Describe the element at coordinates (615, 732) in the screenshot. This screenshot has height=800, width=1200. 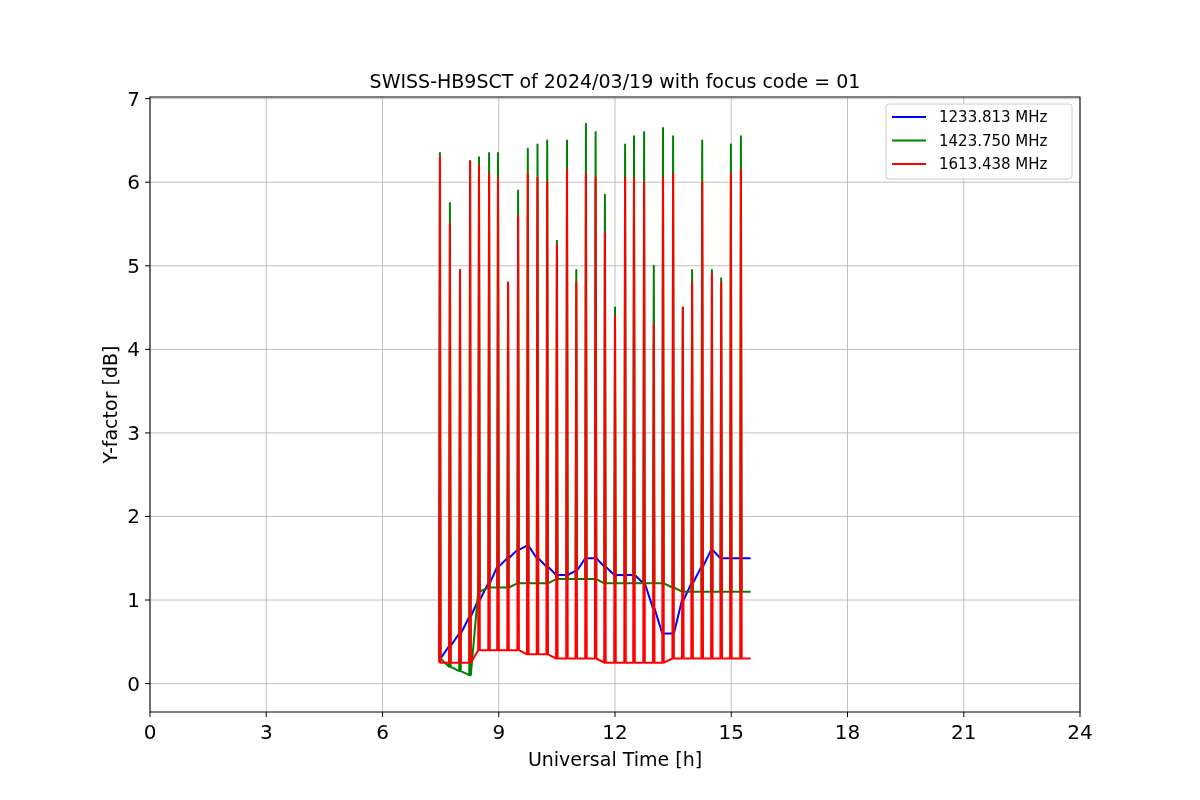
I see `tick-label: 12` at that location.